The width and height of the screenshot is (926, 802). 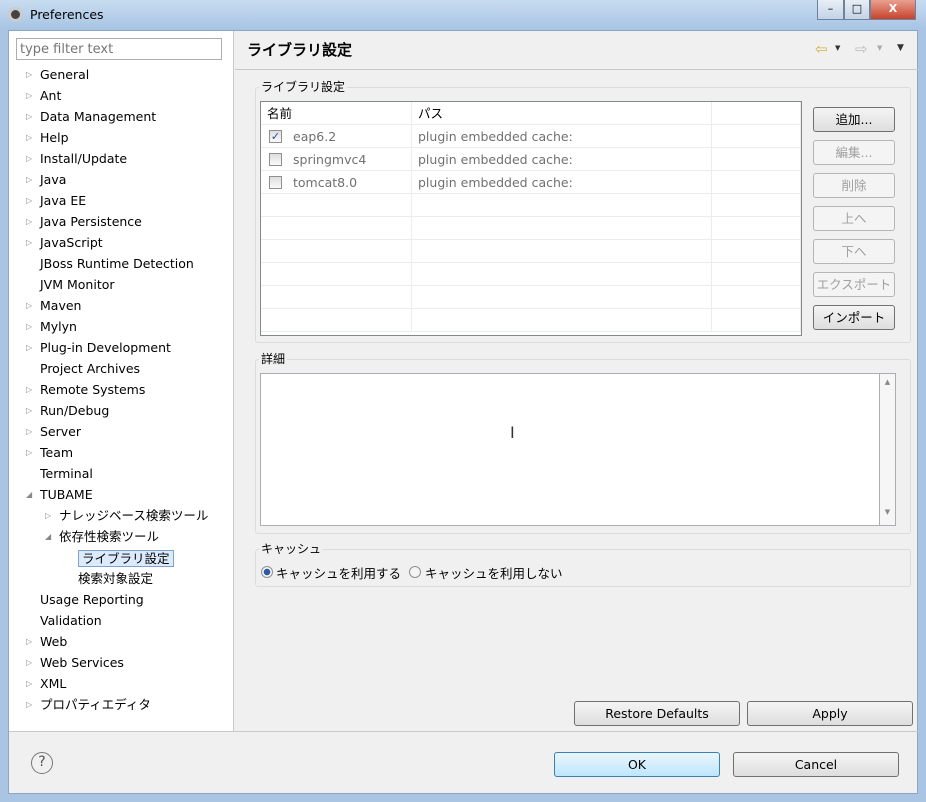 I want to click on tree-item: TUBAME, so click(x=66, y=495).